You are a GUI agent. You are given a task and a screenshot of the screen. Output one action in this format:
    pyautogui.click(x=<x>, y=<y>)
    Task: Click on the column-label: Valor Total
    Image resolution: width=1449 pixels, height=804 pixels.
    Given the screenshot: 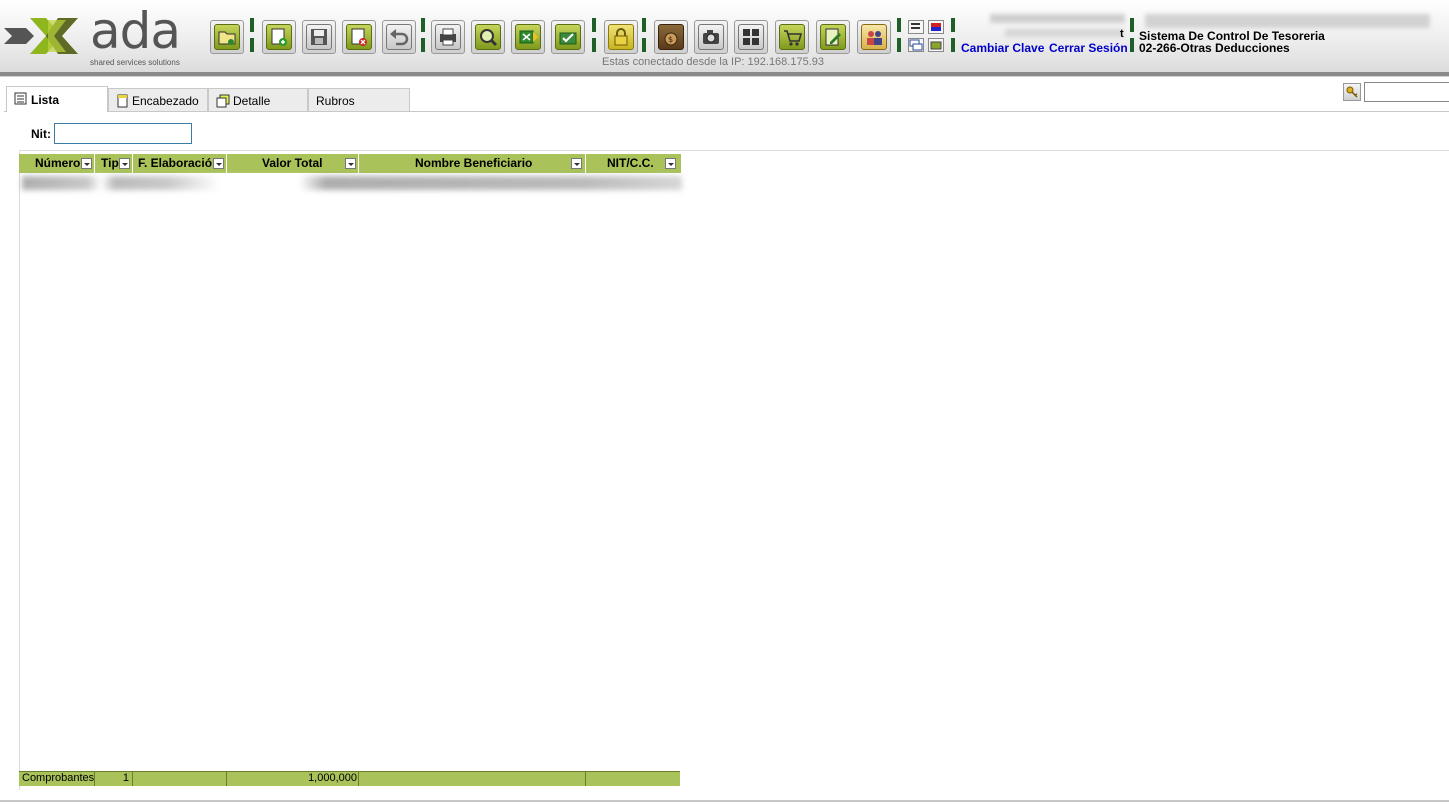 What is the action you would take?
    pyautogui.click(x=292, y=163)
    